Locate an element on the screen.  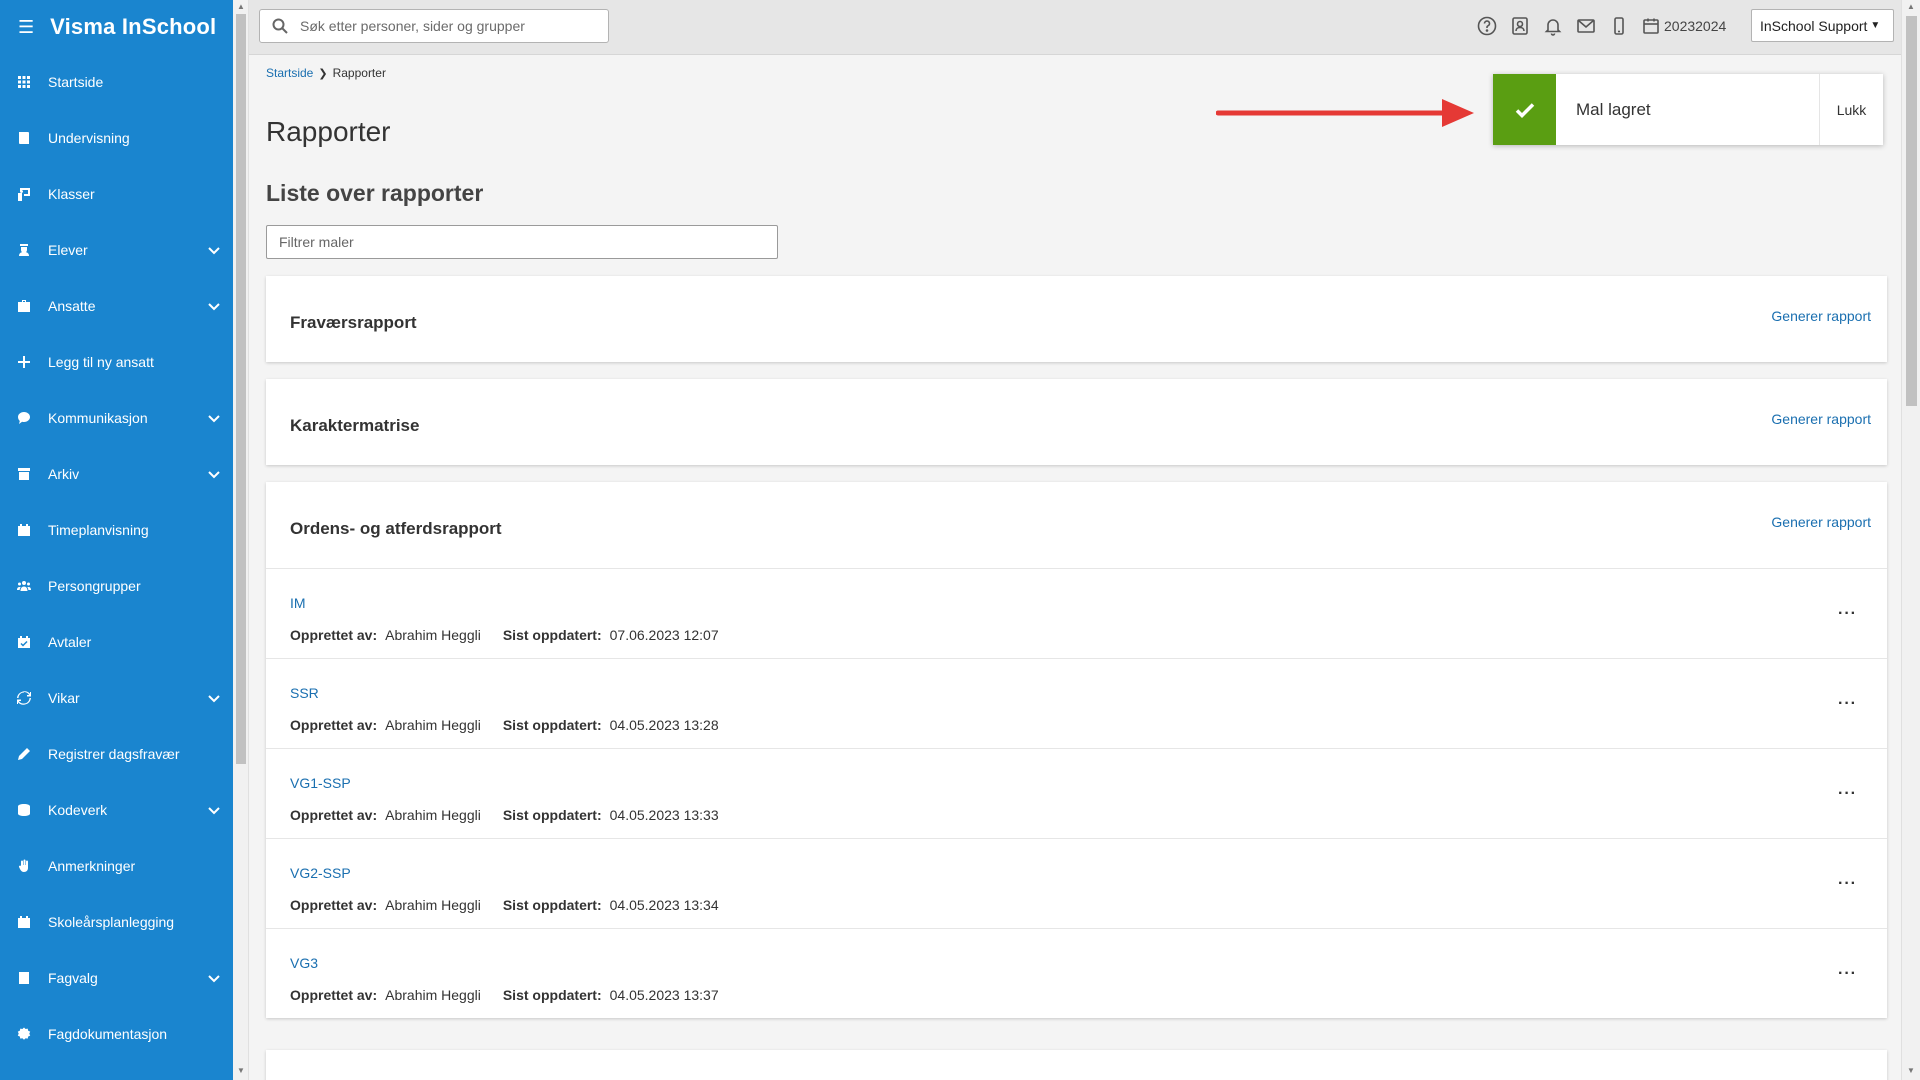
user-menu-button: InSchool Support ▼ is located at coordinates (1822, 25).